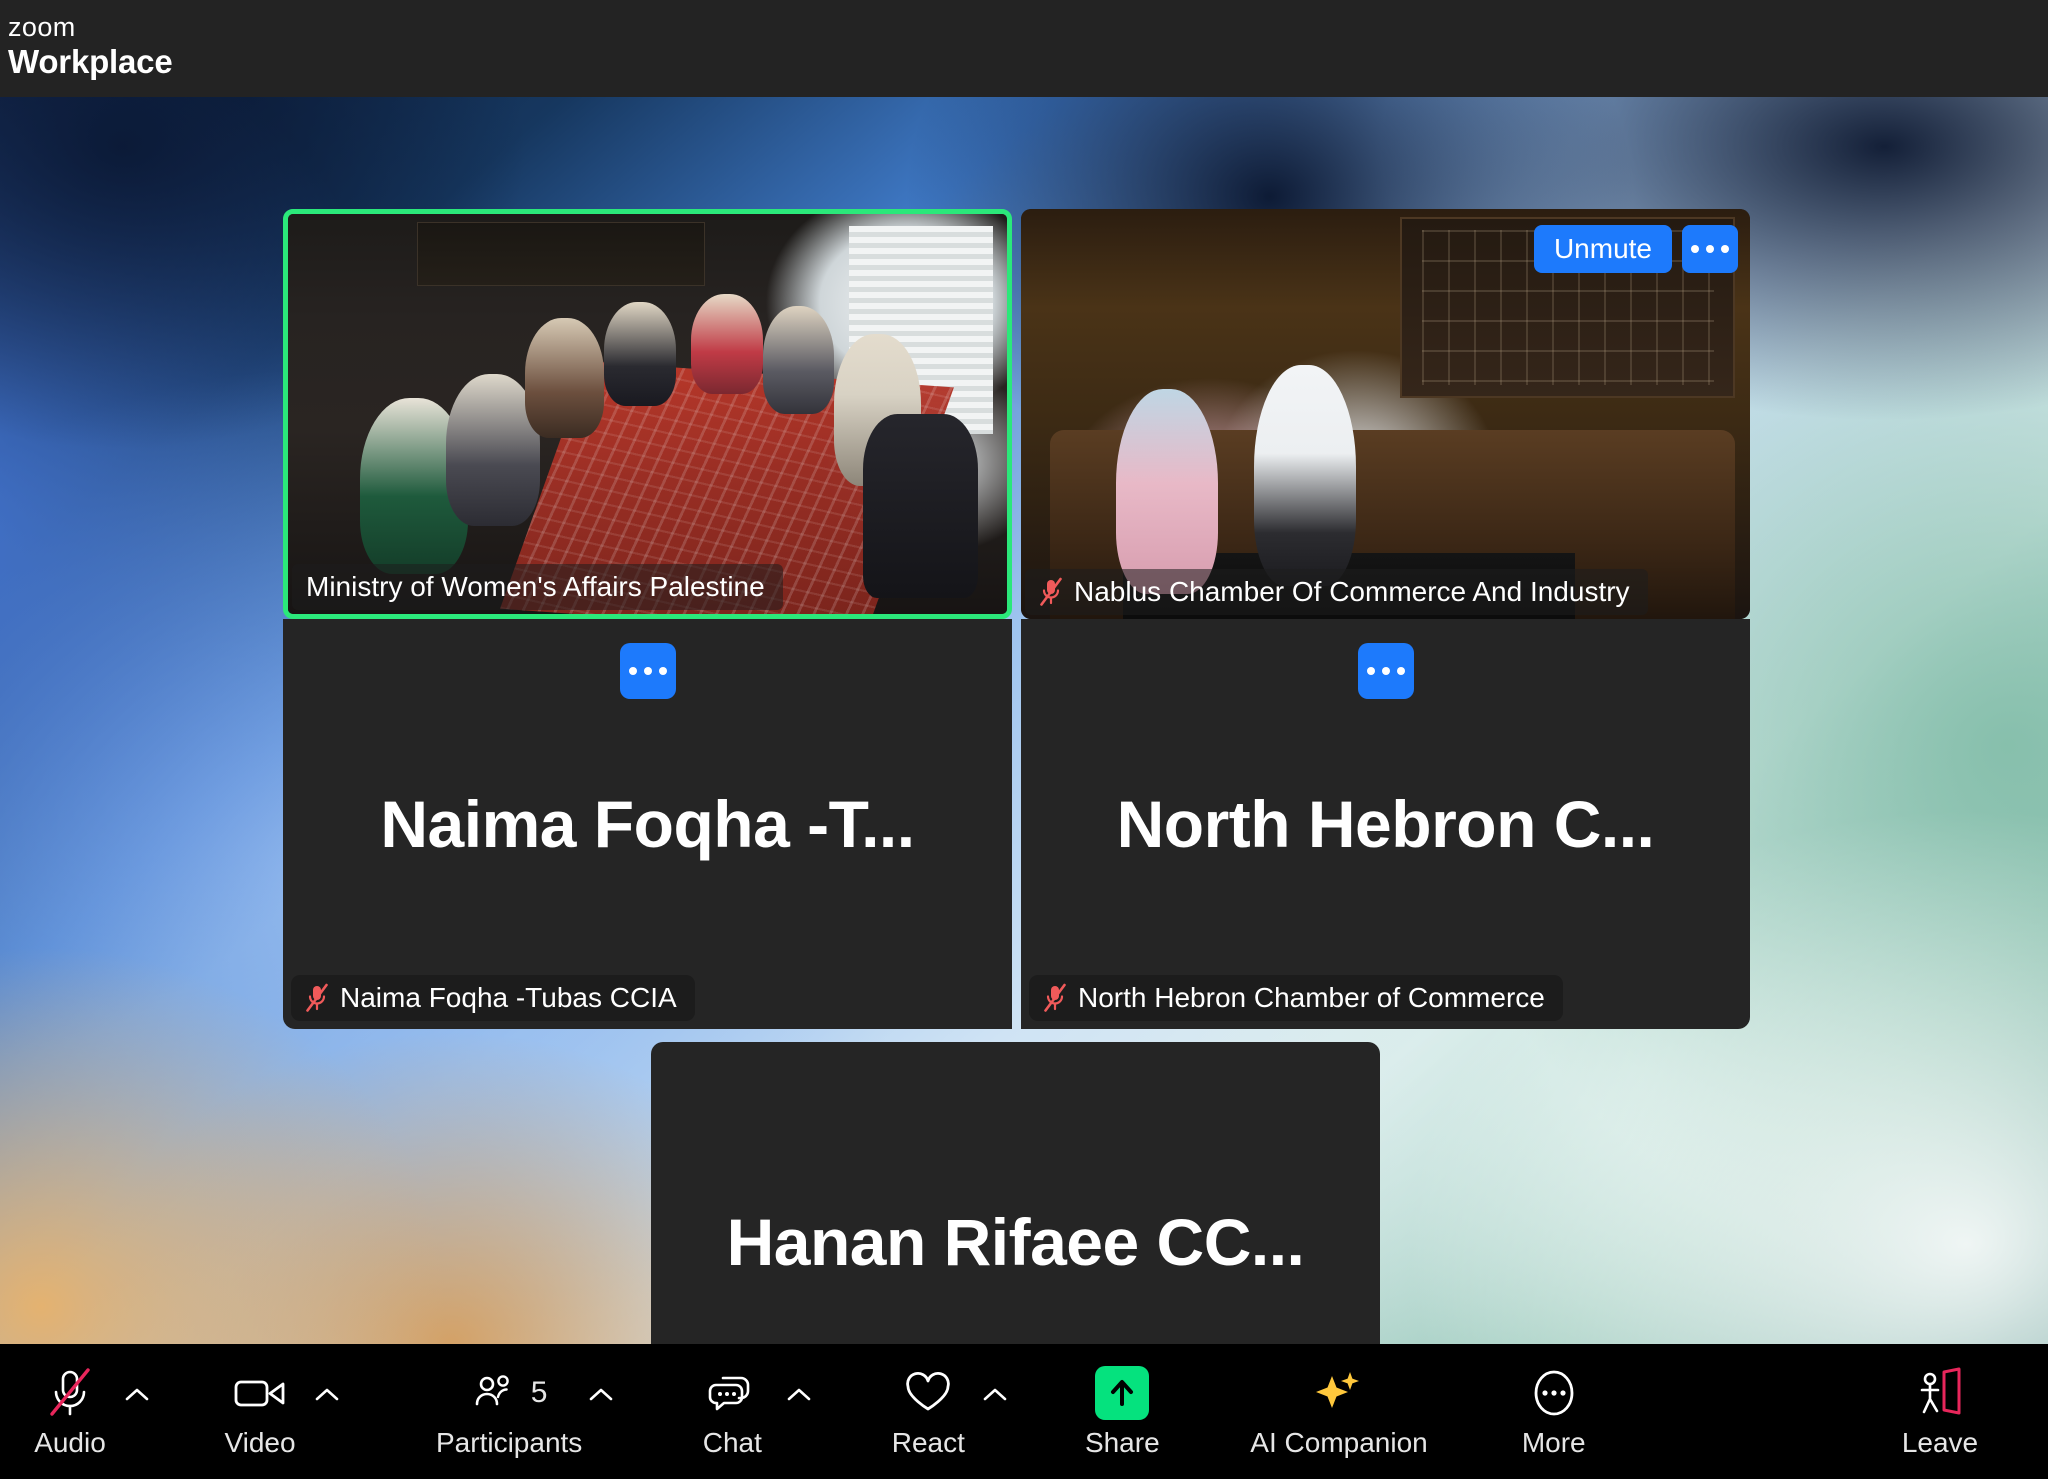  I want to click on app-header: zoom Workplace, so click(1024, 48).